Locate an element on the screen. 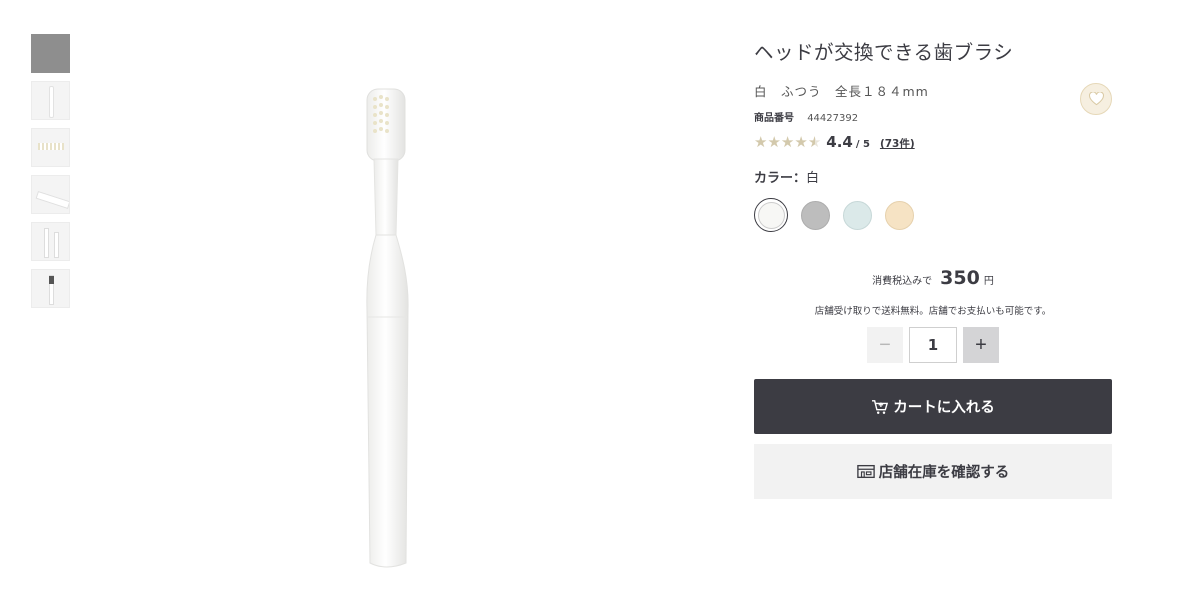 This screenshot has height=598, width=1200. color-label-prefix: カラー： is located at coordinates (780, 178).